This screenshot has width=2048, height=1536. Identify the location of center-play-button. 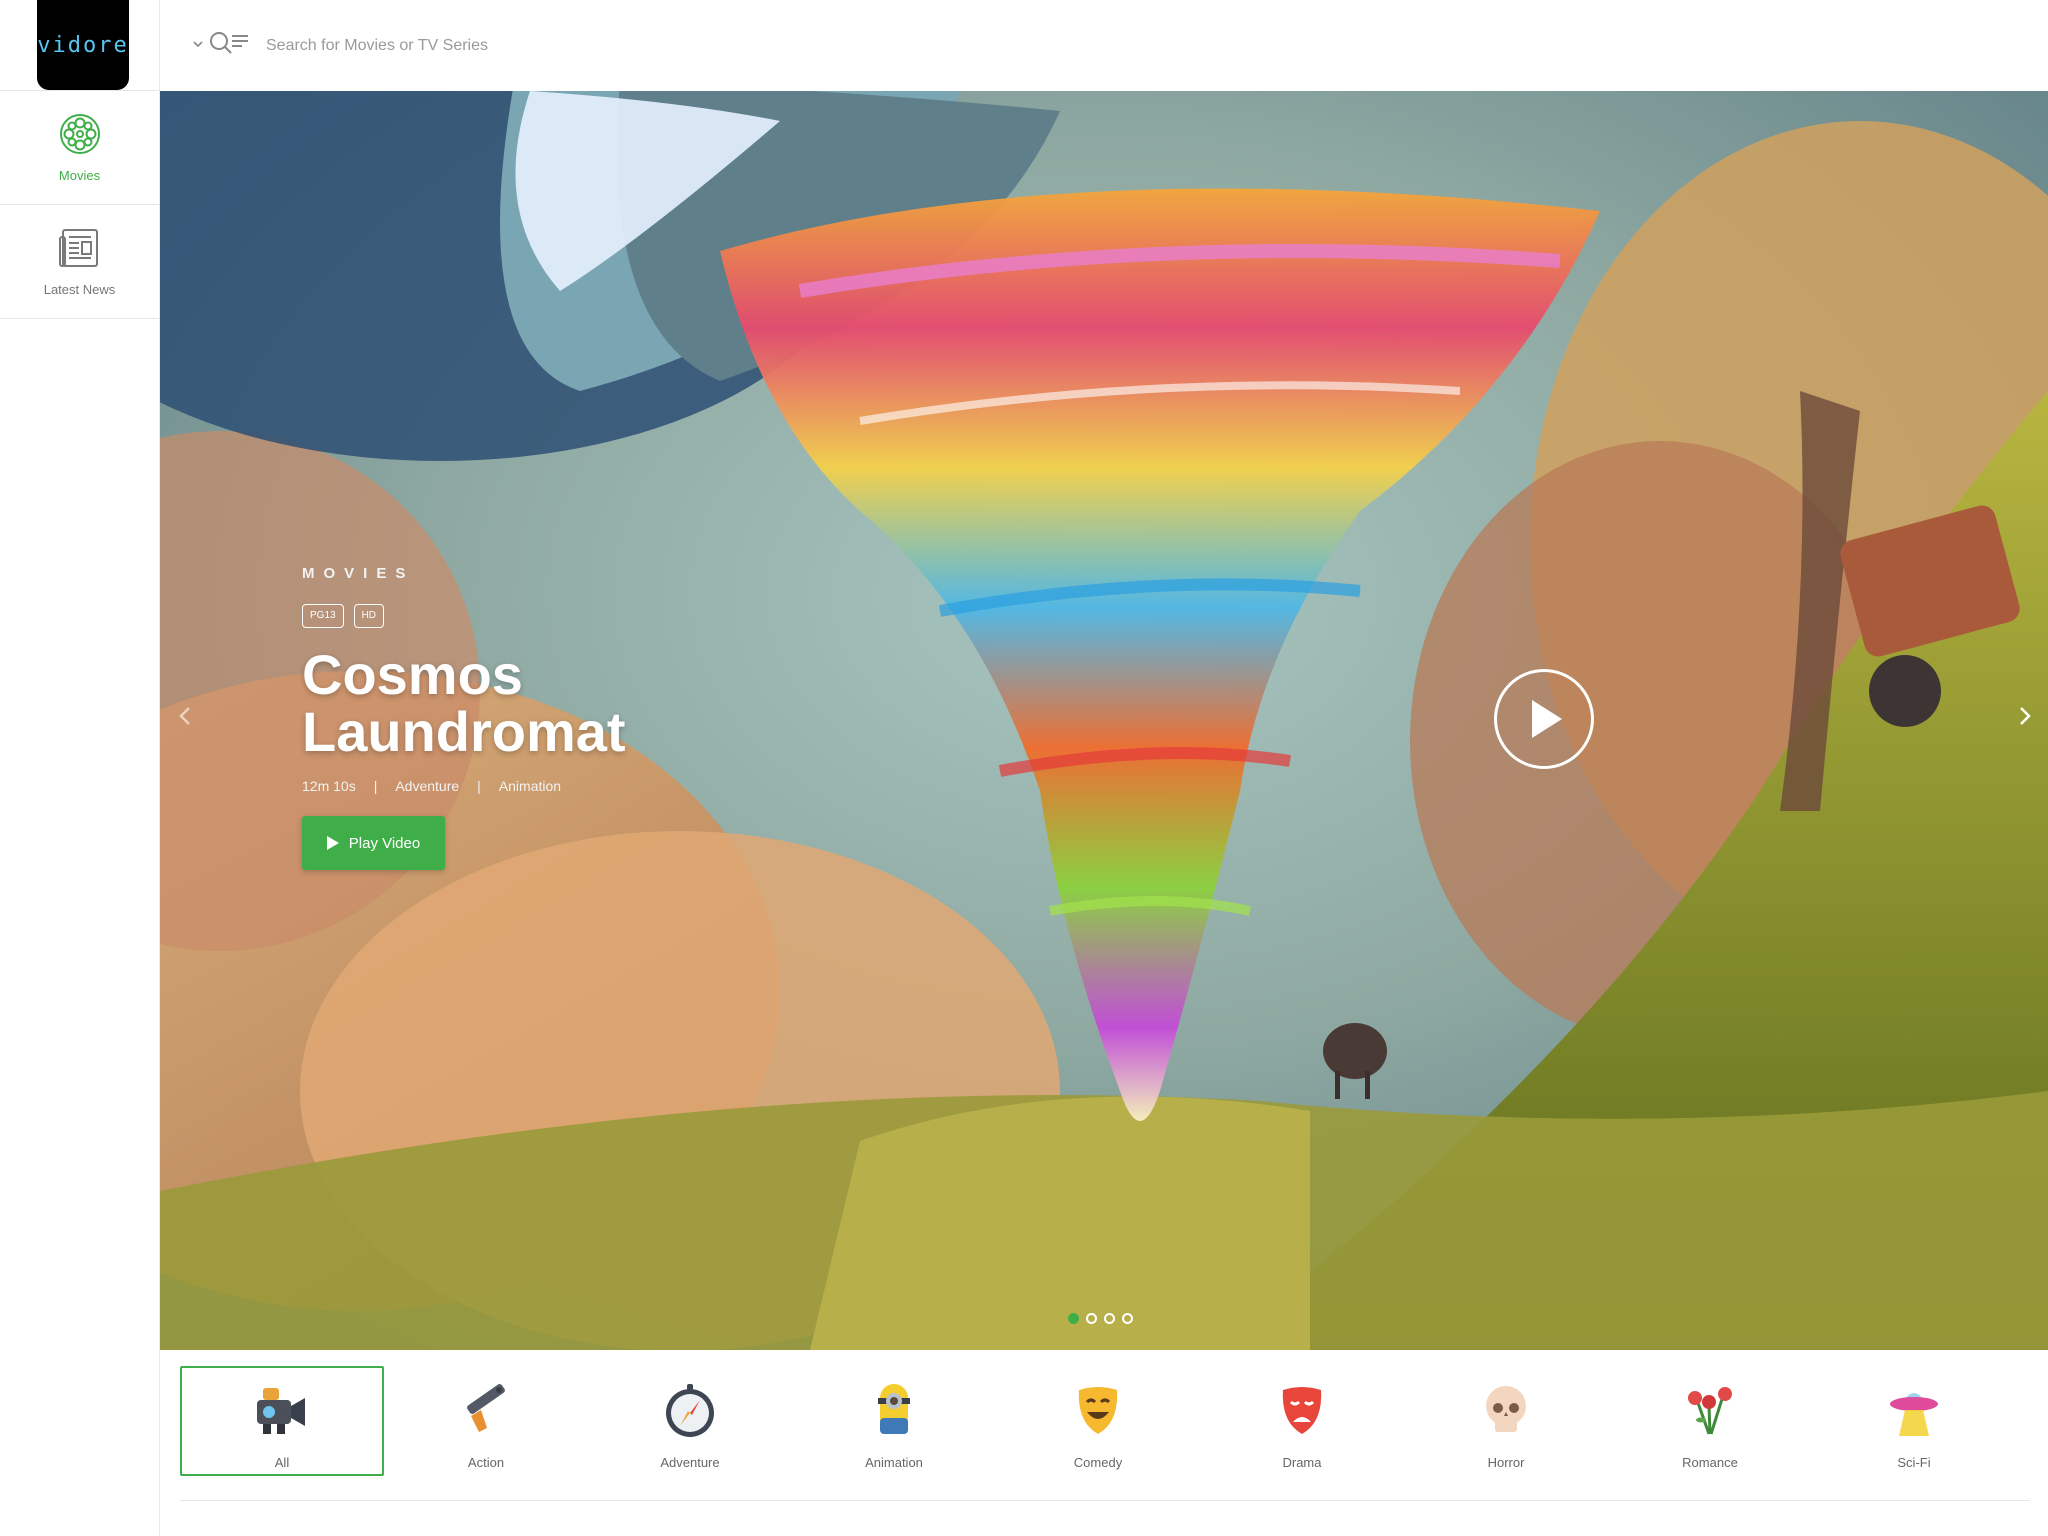
(1544, 719).